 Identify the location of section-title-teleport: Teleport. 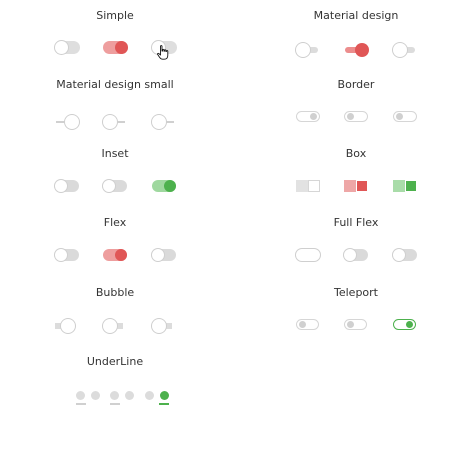
(356, 292).